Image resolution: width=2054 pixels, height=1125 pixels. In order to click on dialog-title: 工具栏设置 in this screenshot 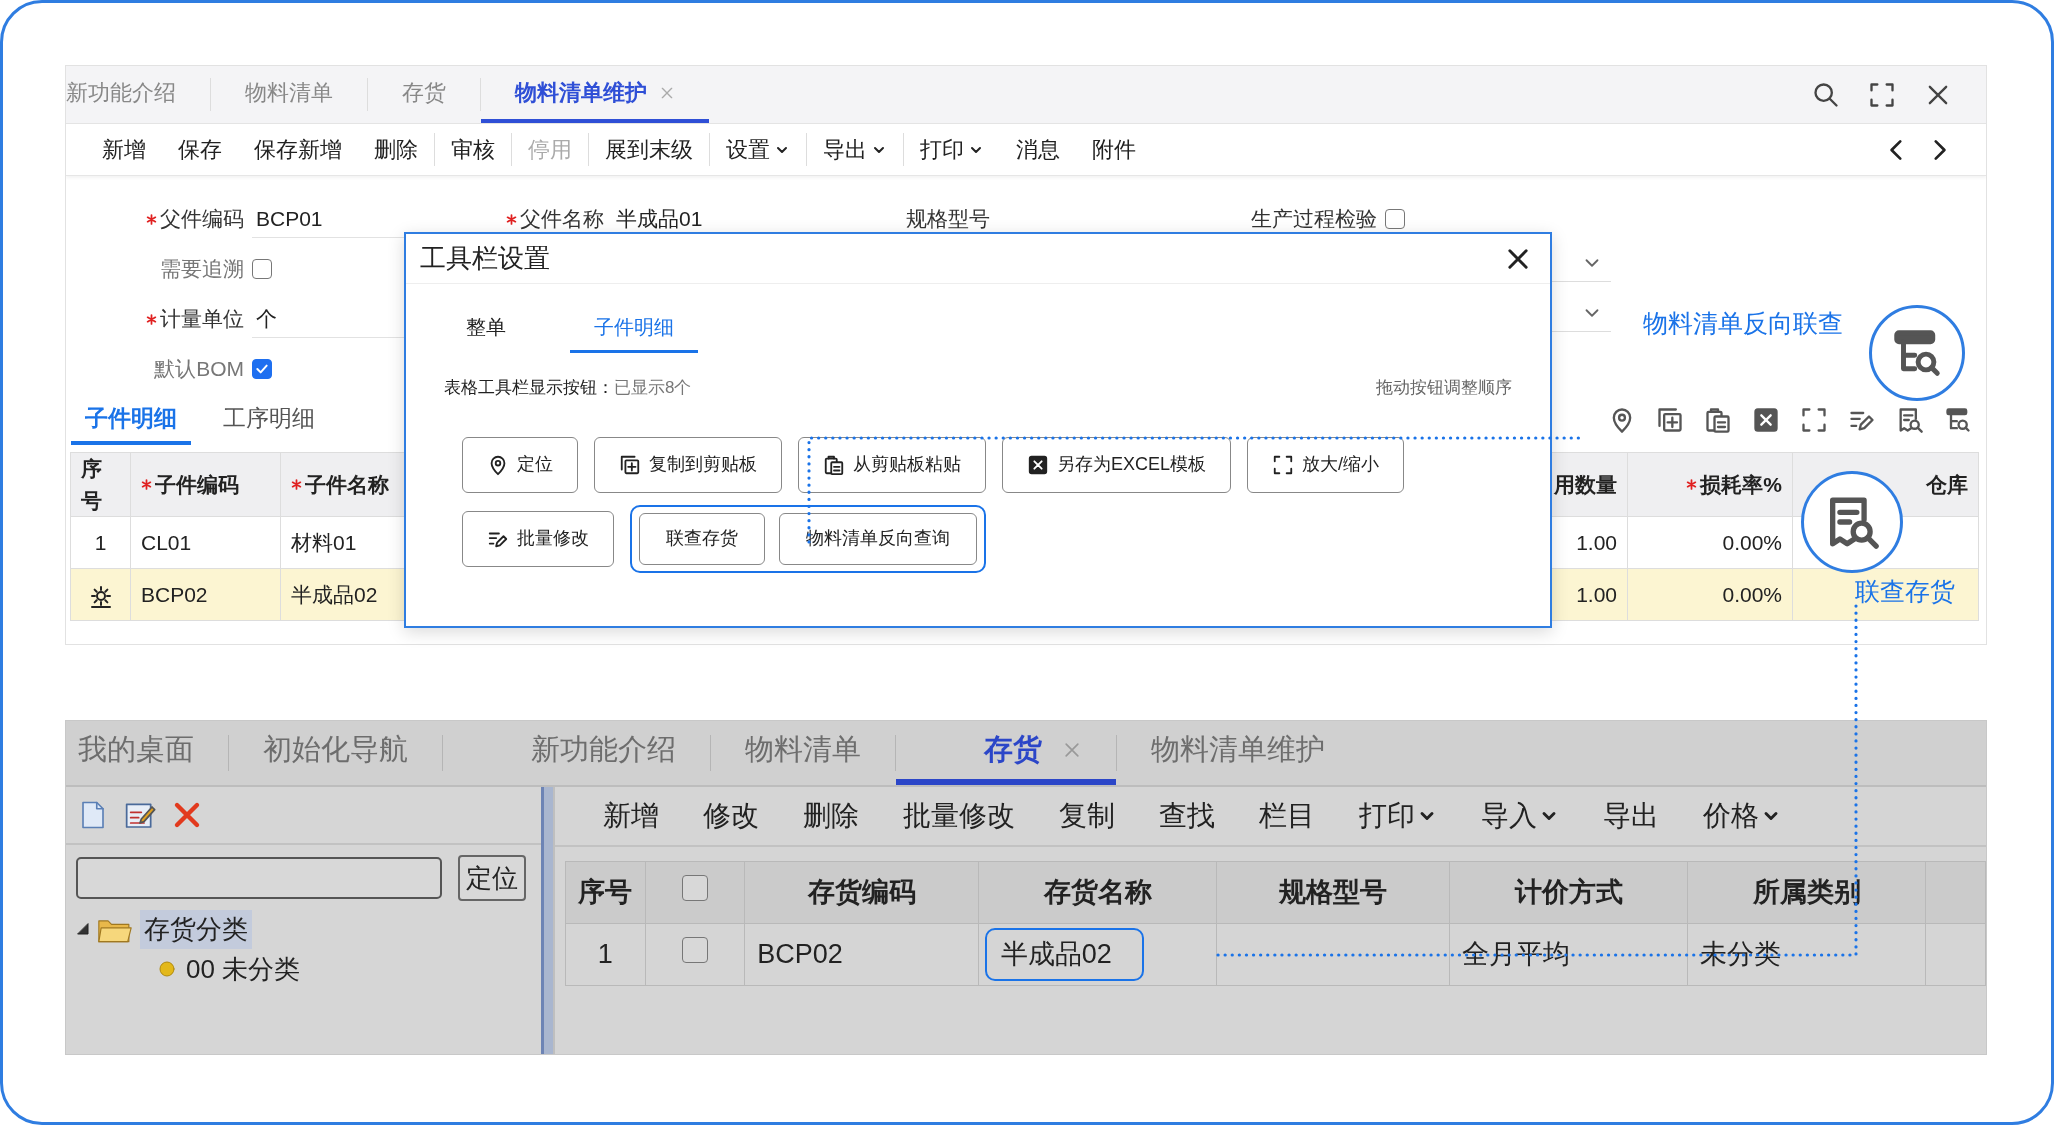, I will do `click(485, 258)`.